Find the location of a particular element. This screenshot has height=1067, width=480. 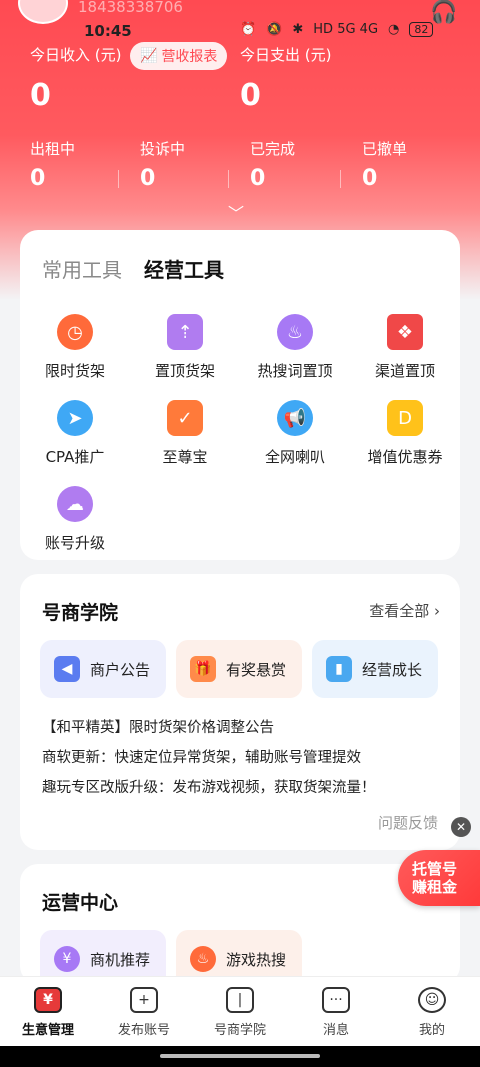

tool-label: 热搜词置顶 is located at coordinates (295, 371).